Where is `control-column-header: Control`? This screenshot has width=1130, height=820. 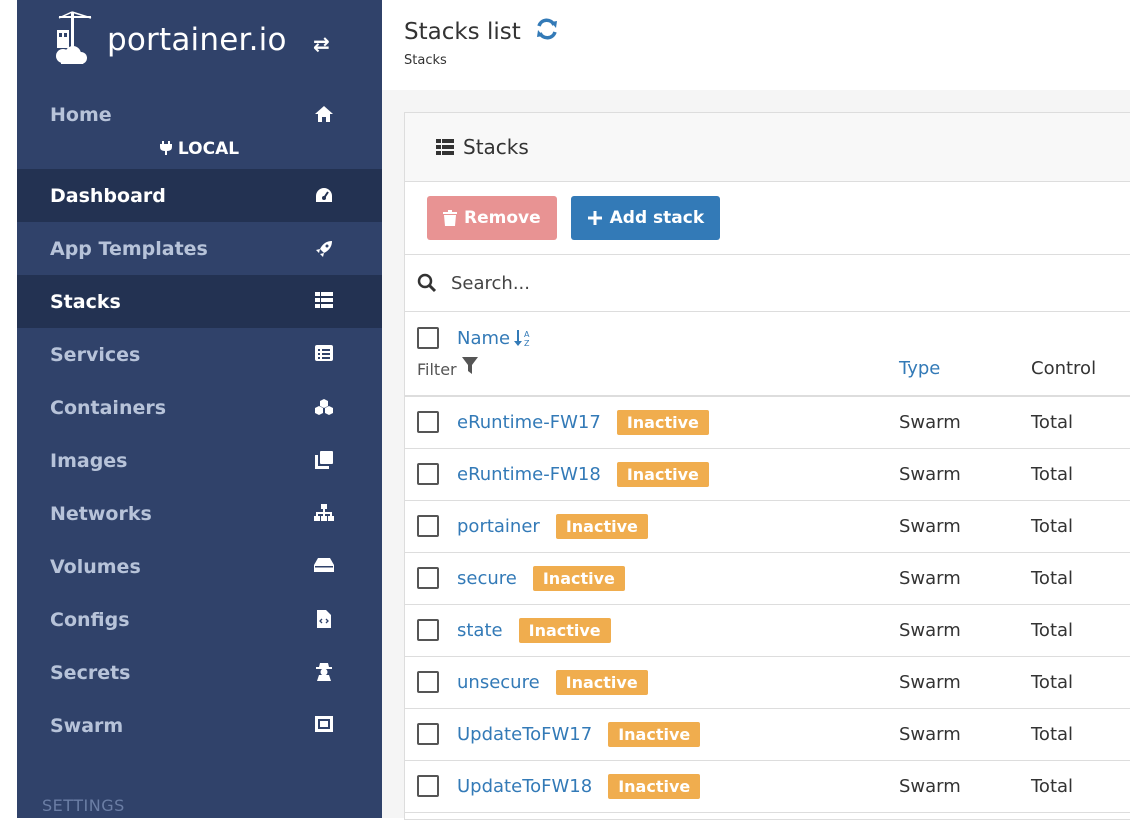 control-column-header: Control is located at coordinates (1064, 368).